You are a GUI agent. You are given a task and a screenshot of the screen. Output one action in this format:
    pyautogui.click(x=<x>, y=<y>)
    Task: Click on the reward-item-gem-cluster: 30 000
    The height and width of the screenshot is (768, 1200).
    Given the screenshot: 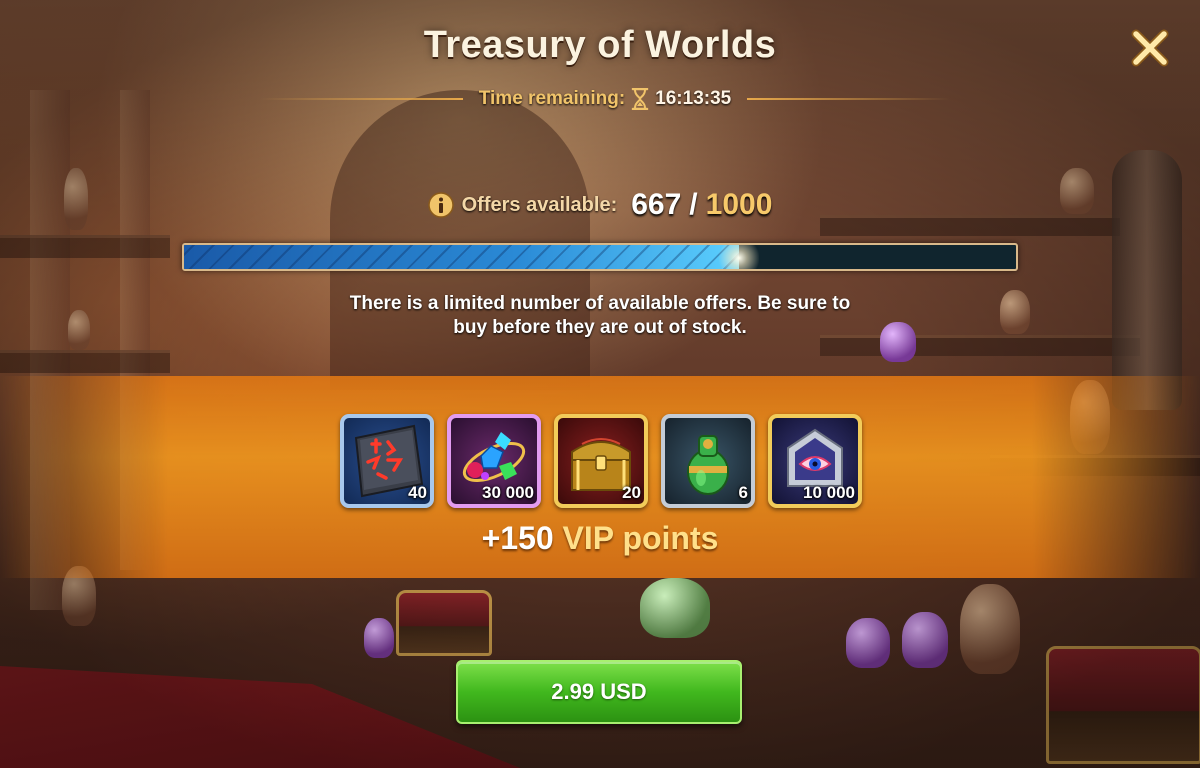 What is the action you would take?
    pyautogui.click(x=494, y=461)
    